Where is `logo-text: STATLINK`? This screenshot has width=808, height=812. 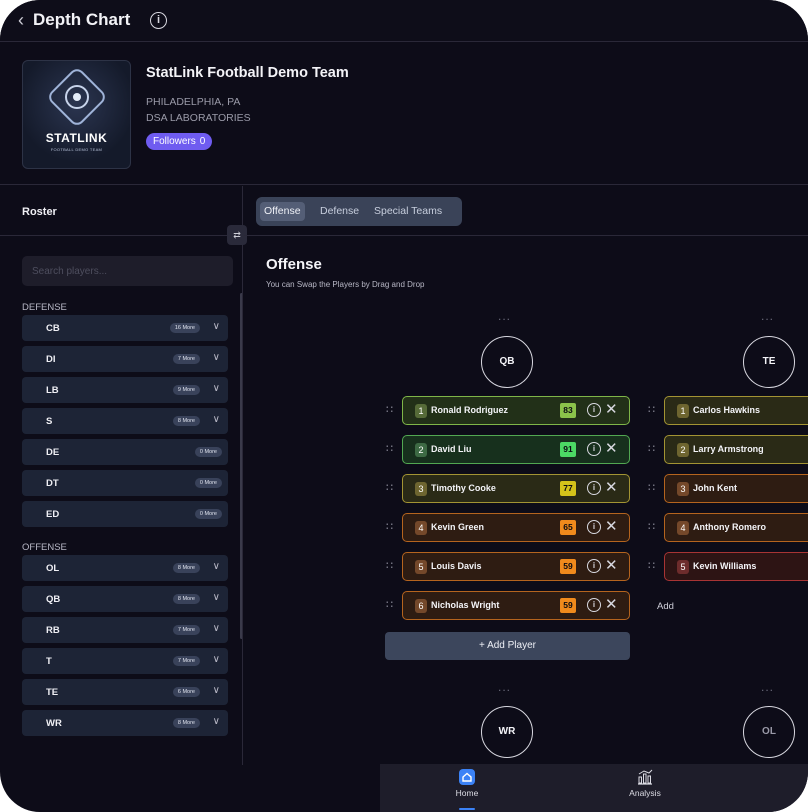 logo-text: STATLINK is located at coordinates (76, 138).